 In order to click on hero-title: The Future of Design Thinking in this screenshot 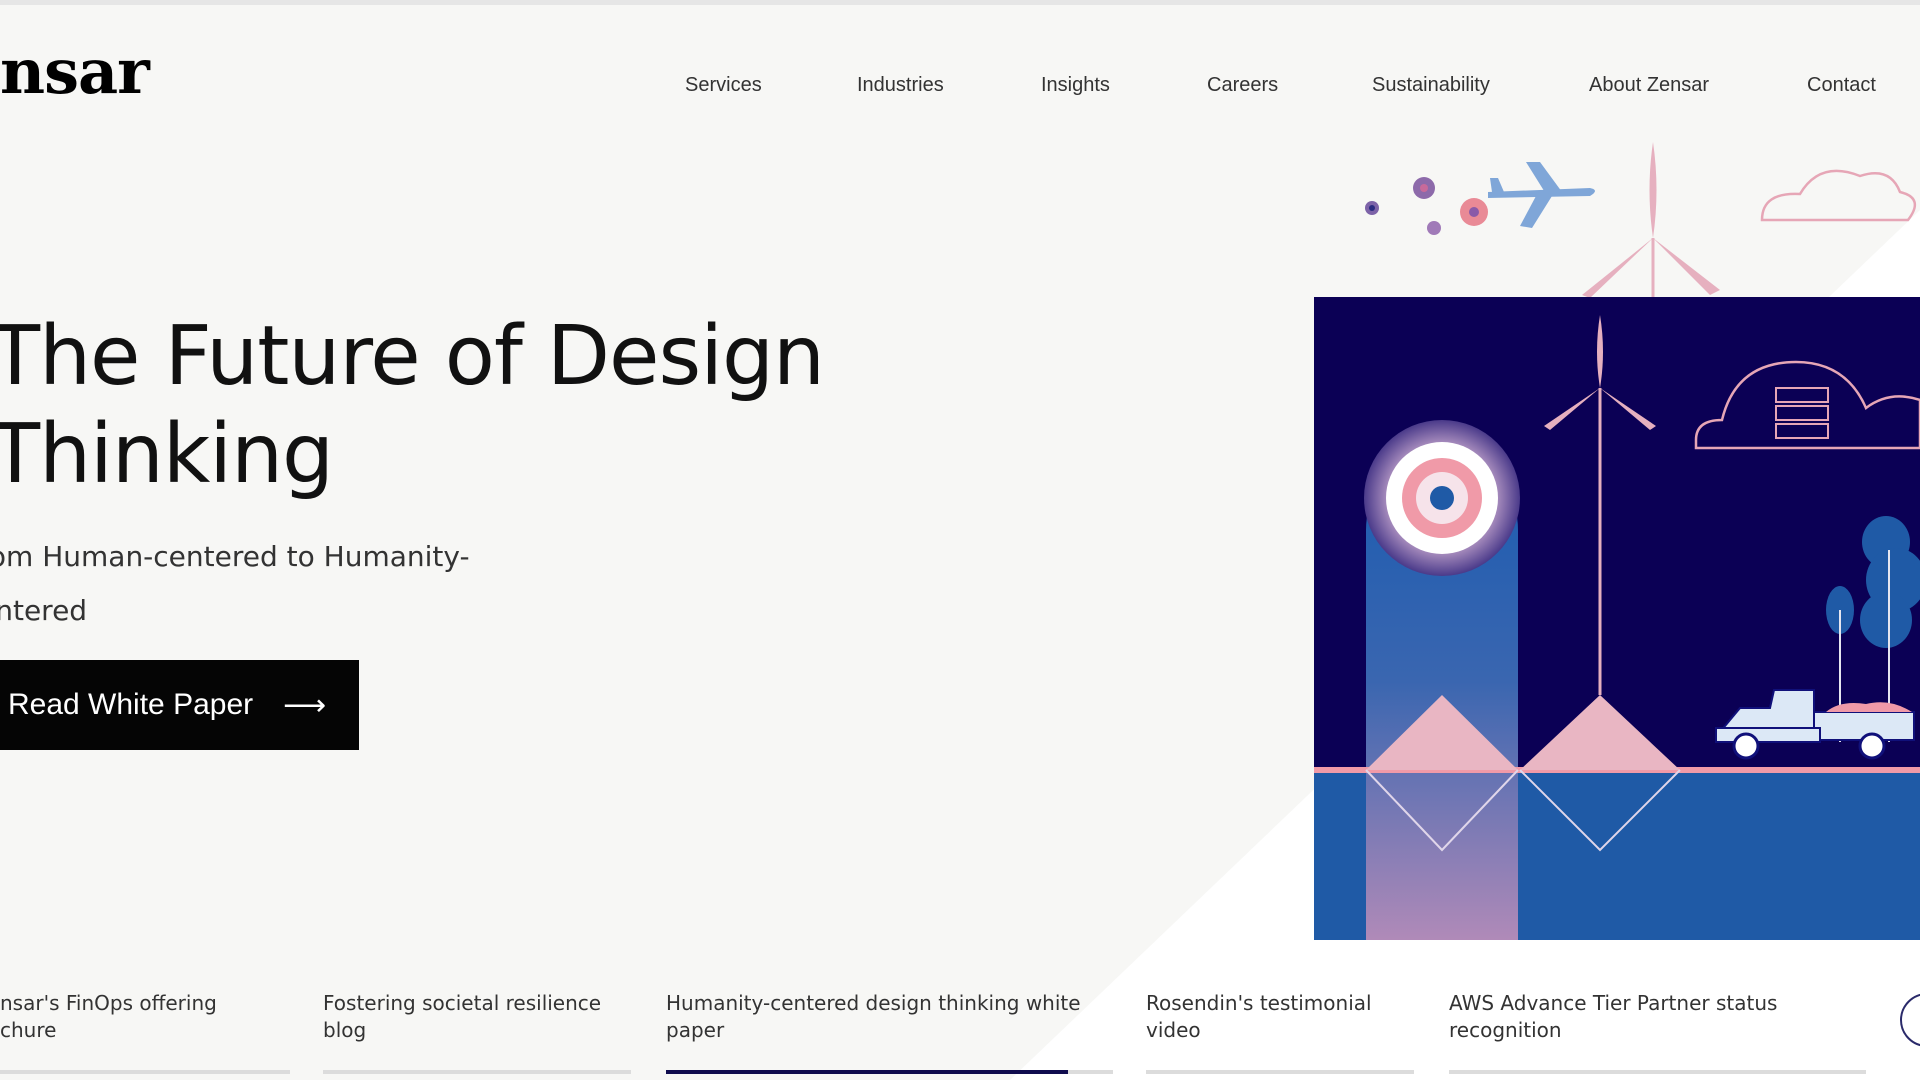, I will do `click(445, 406)`.